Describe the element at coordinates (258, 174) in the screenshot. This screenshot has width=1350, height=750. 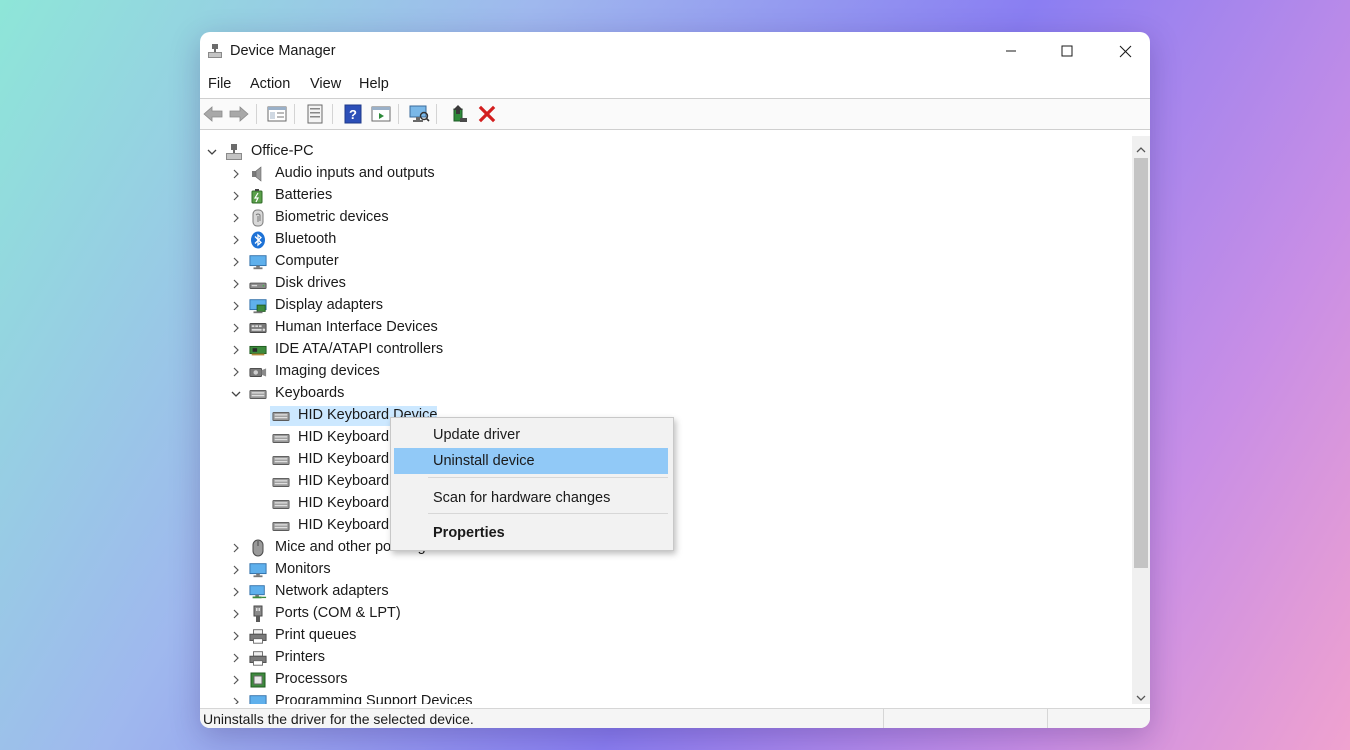
I see `speaker-icon` at that location.